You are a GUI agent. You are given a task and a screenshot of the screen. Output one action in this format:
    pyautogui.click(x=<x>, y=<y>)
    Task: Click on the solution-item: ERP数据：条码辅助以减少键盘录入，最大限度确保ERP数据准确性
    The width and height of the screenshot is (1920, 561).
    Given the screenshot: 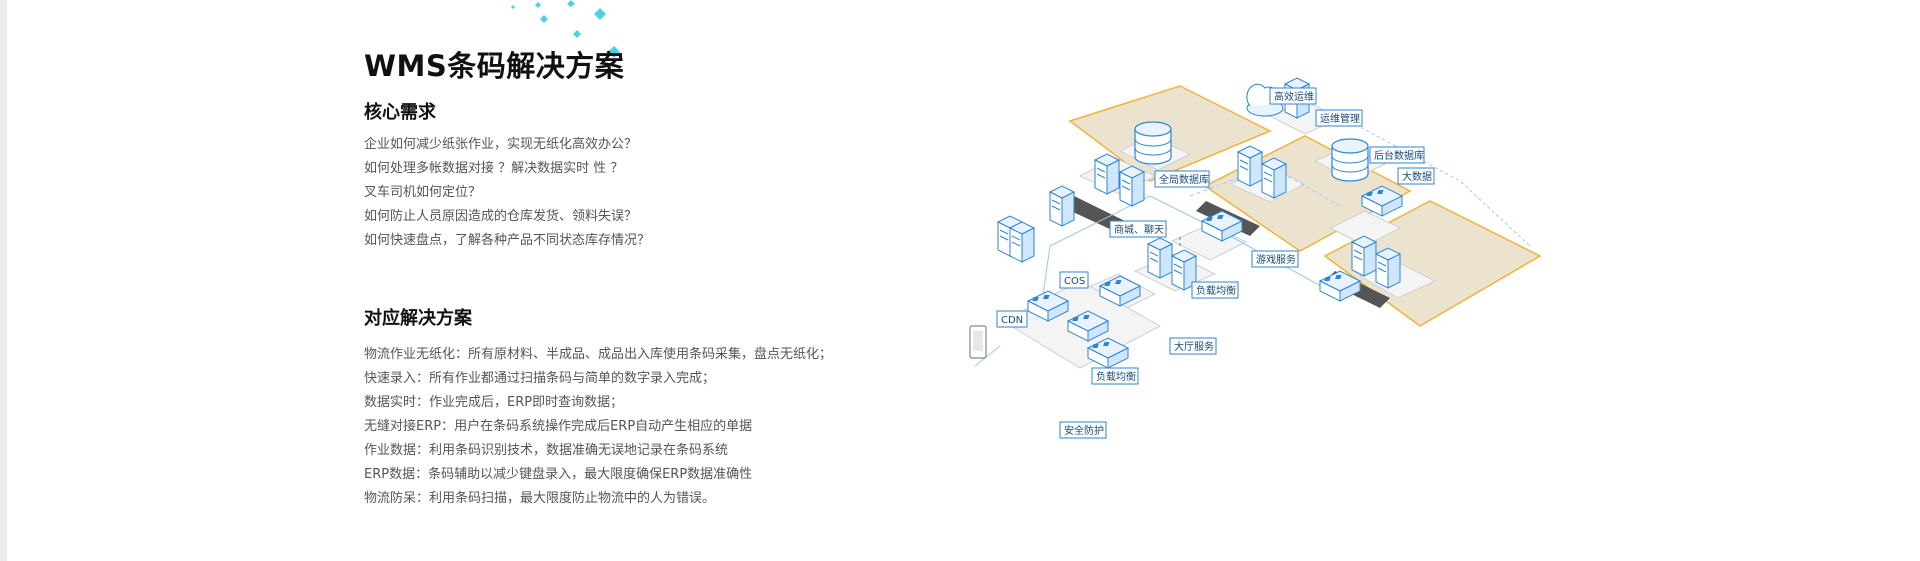 What is the action you would take?
    pyautogui.click(x=558, y=474)
    